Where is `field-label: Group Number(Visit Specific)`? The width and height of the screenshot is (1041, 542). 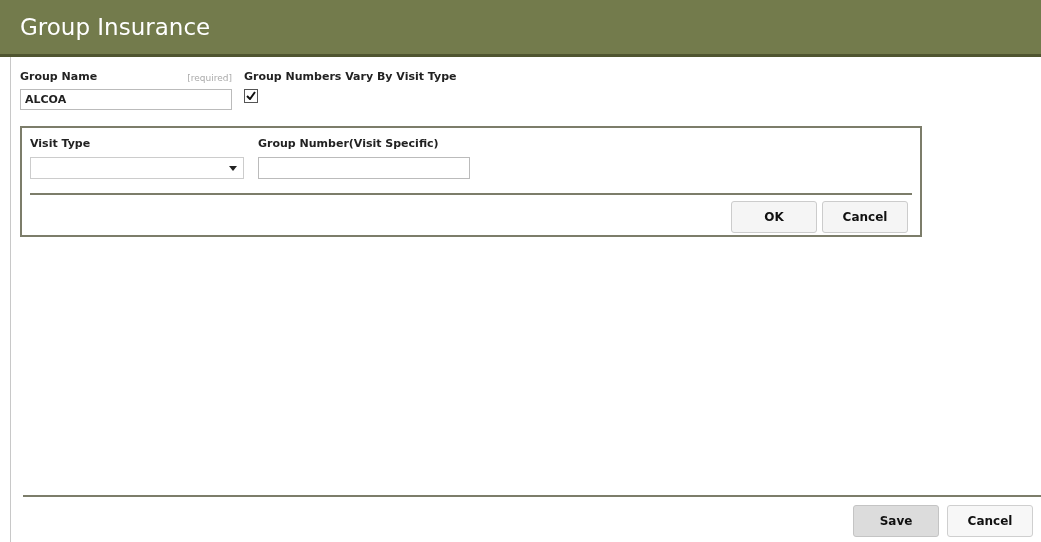 field-label: Group Number(Visit Specific) is located at coordinates (349, 143).